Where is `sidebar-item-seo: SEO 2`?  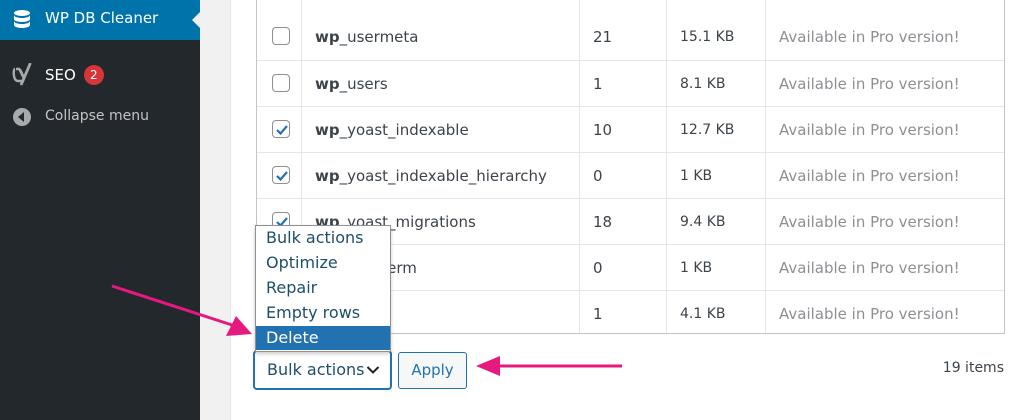
sidebar-item-seo: SEO 2 is located at coordinates (100, 75).